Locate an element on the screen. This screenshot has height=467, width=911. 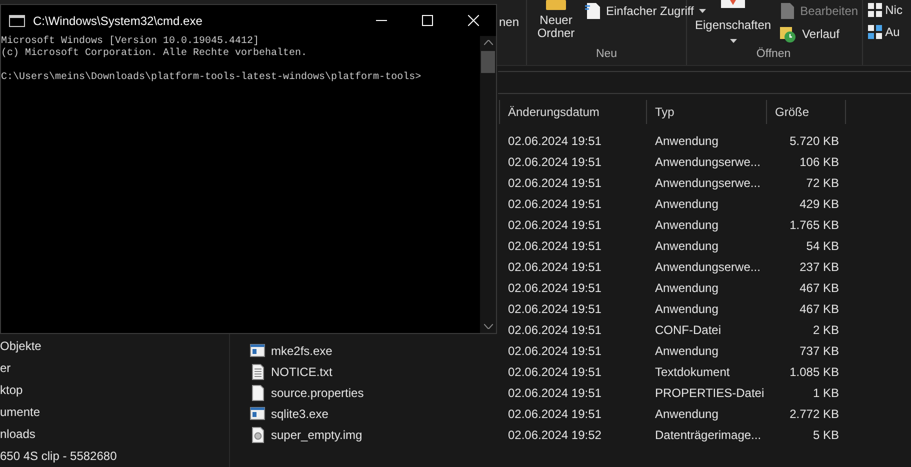
ribbon-button: Einfacher Zugriff is located at coordinates (645, 11).